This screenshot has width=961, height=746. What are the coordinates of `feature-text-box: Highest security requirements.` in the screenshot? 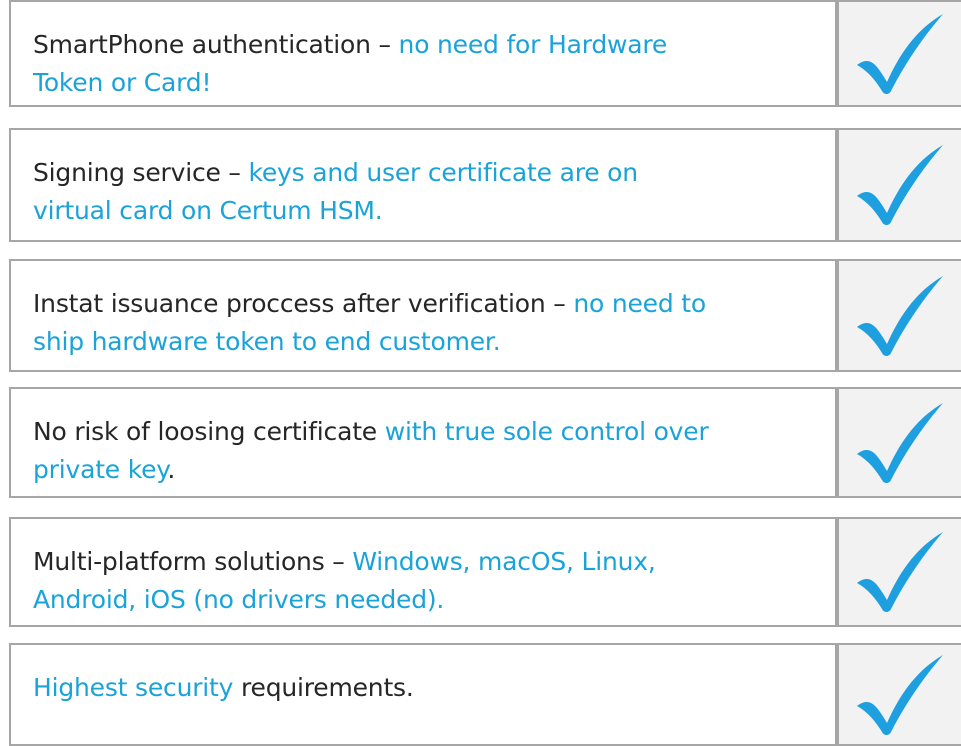 It's located at (423, 694).